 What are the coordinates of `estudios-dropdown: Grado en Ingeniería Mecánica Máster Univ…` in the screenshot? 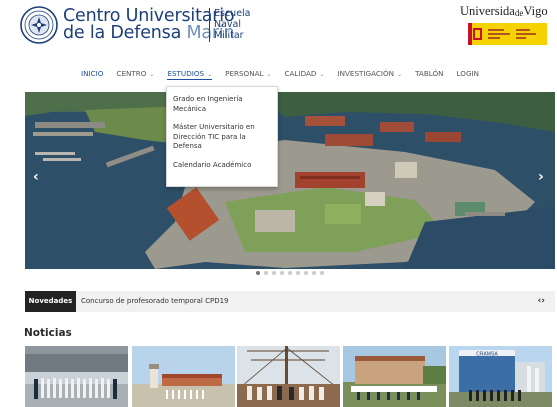 It's located at (222, 136).